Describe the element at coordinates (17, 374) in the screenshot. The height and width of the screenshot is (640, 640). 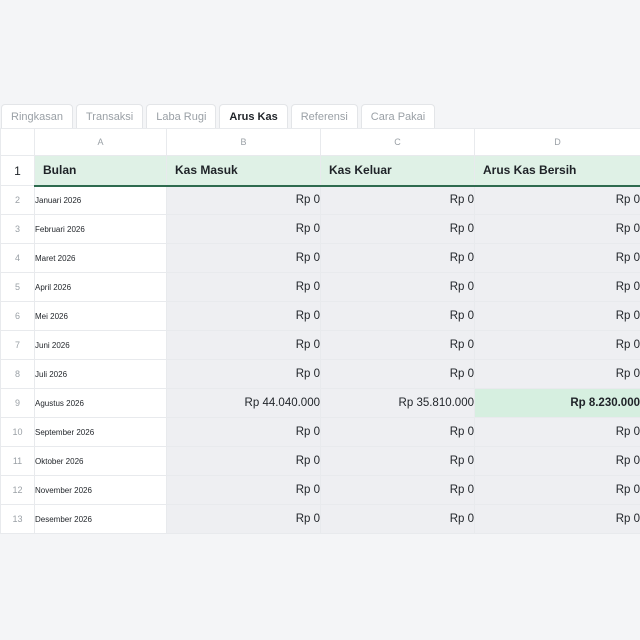
I see `row-number: 8` at that location.